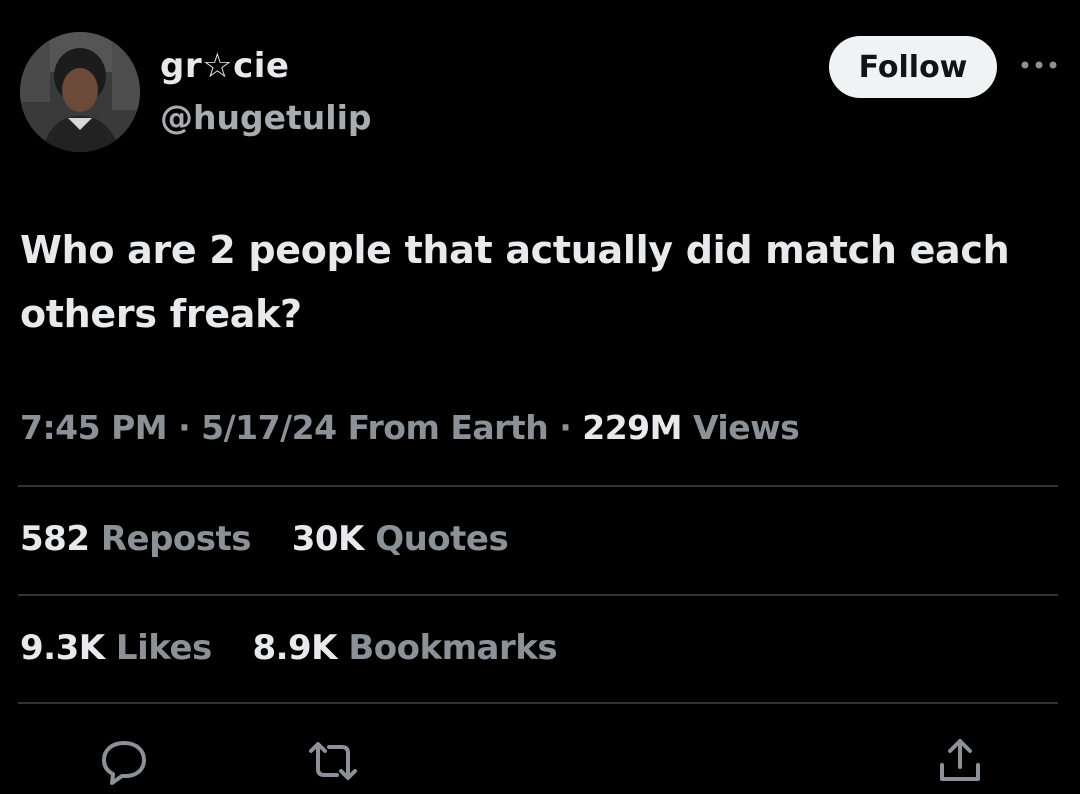 This screenshot has height=794, width=1080. I want to click on repost-quote-stats: 582 Reposts 30K Quotes, so click(264, 539).